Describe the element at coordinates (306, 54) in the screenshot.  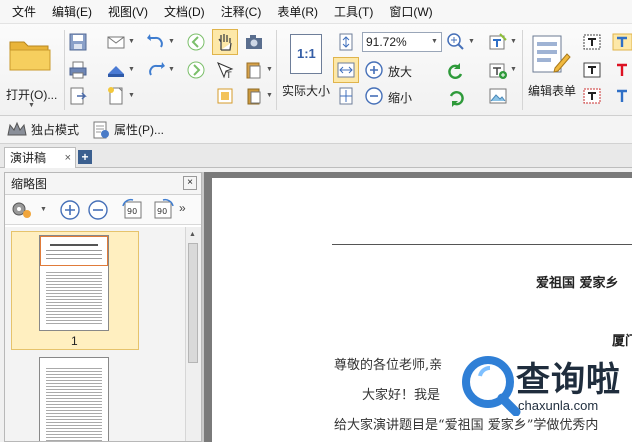
I see `actual-size-icon: 1:1` at that location.